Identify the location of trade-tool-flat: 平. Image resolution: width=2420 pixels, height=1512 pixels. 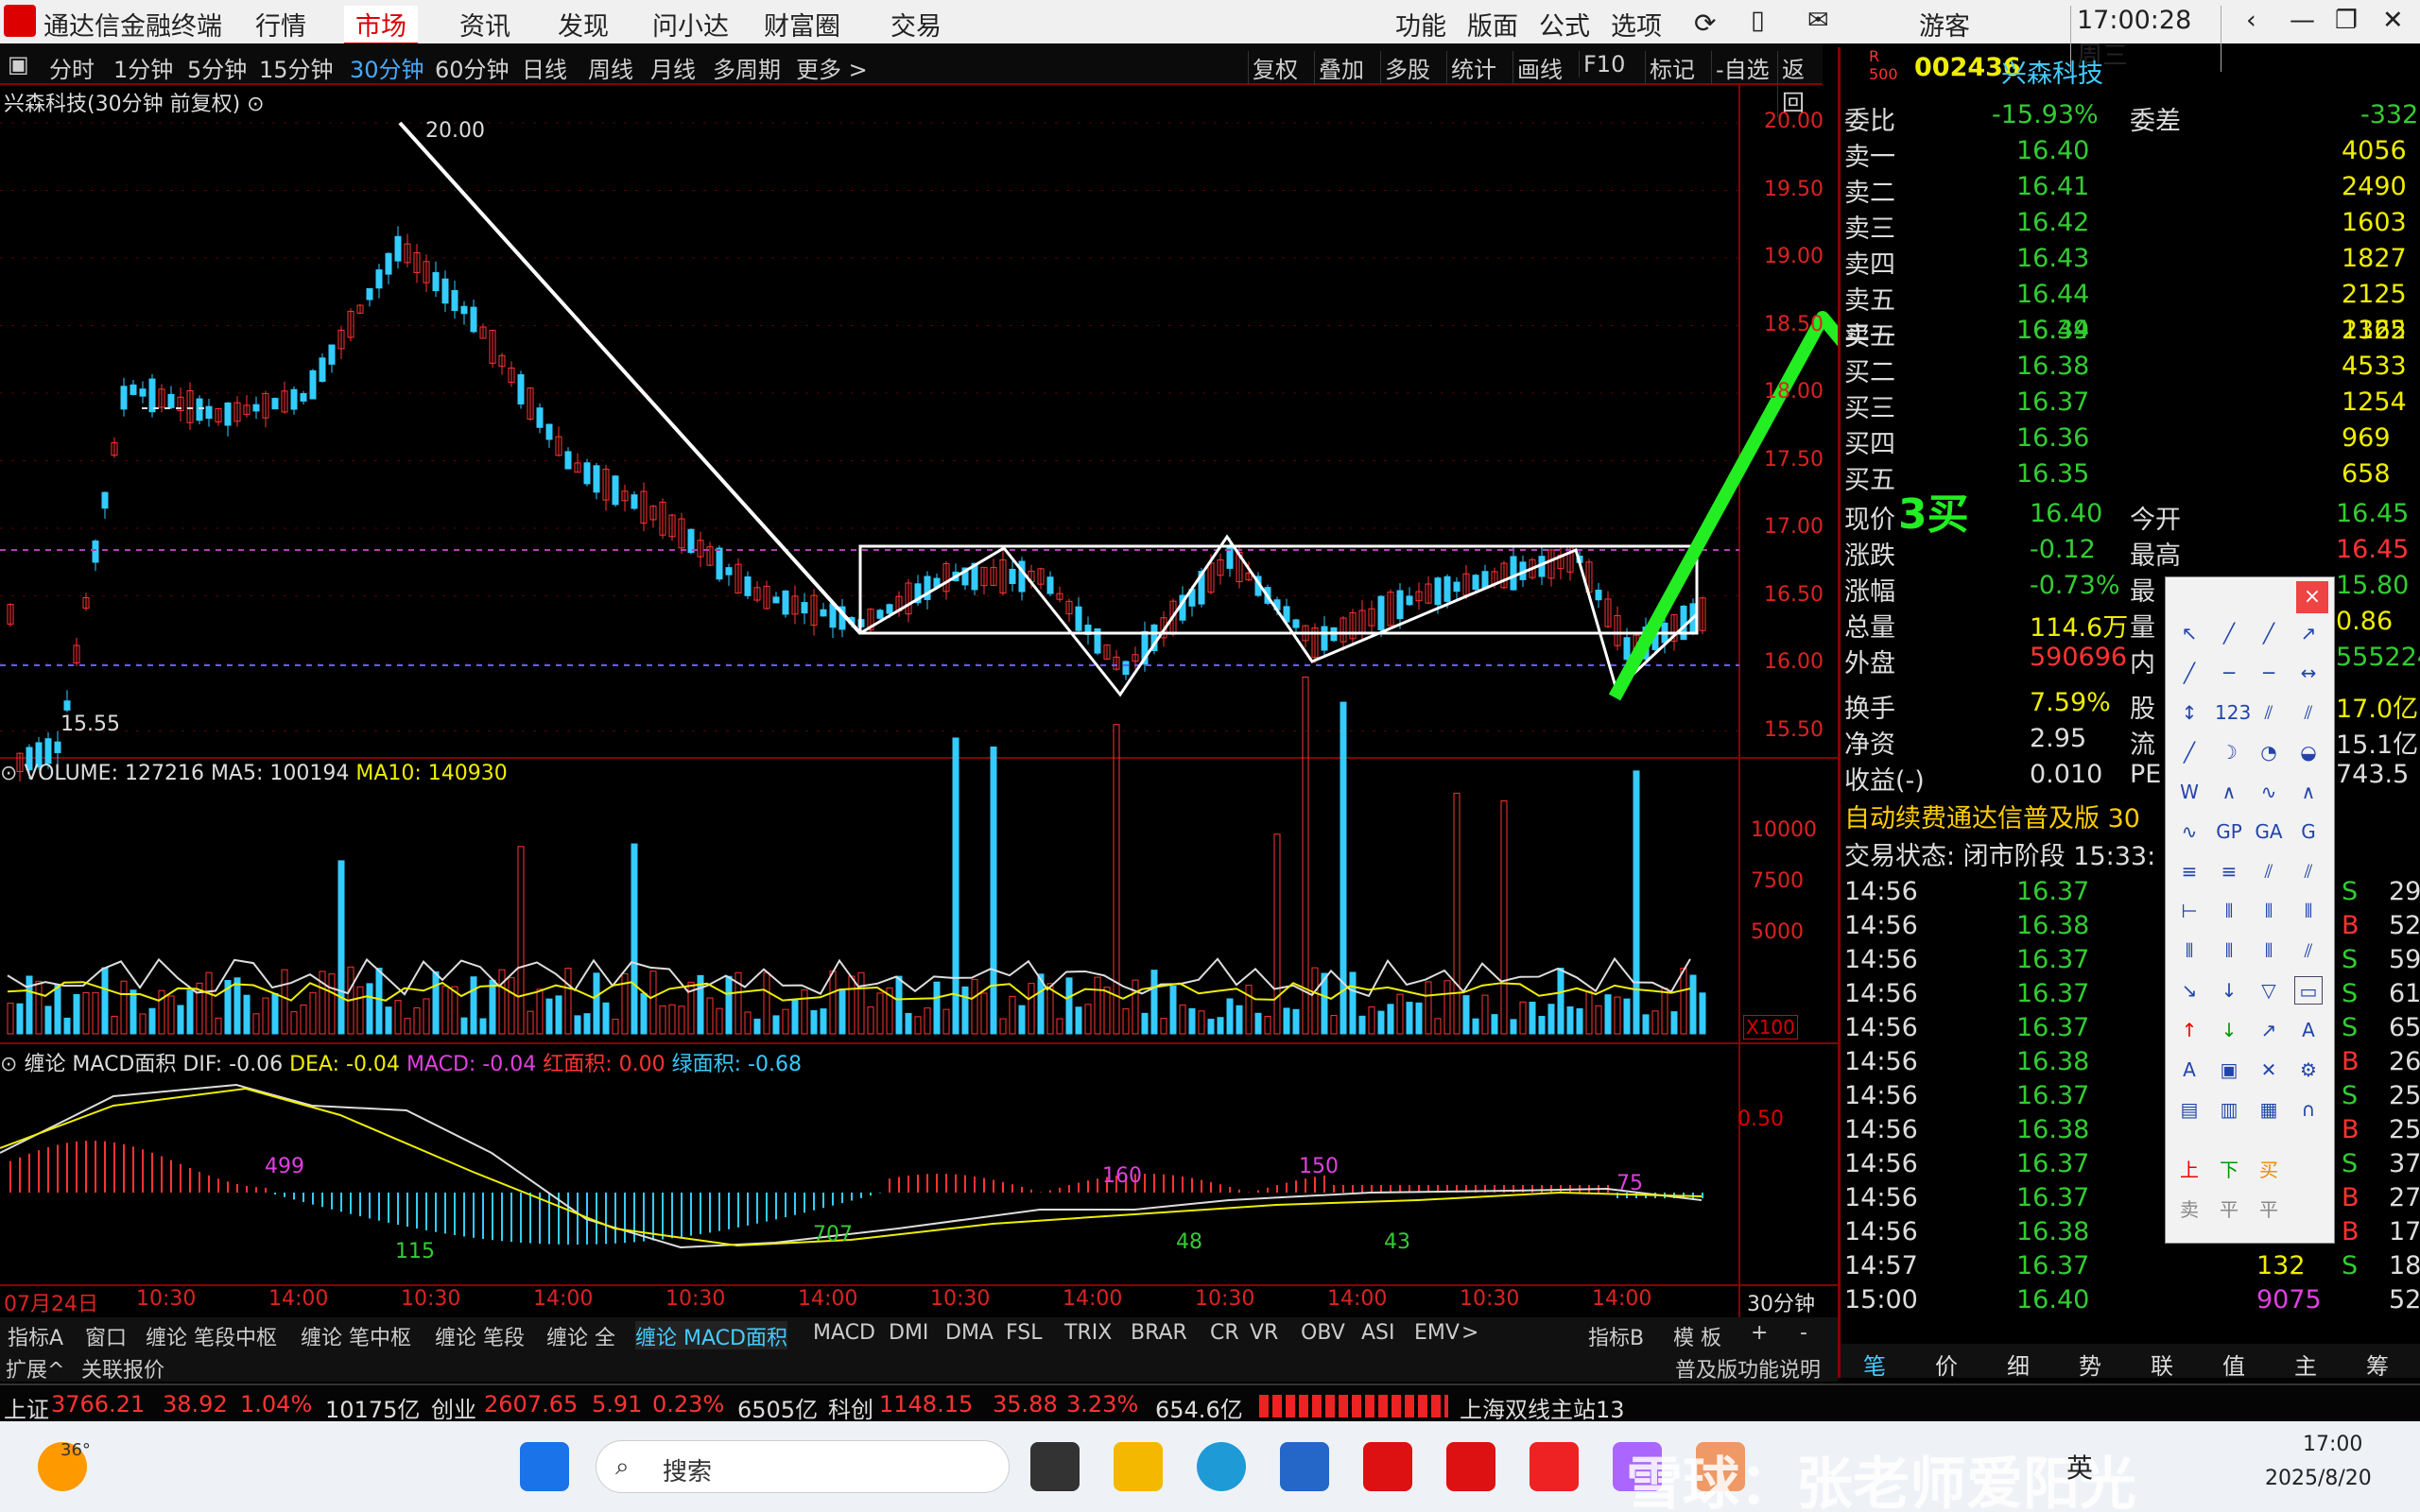
(2269, 1209).